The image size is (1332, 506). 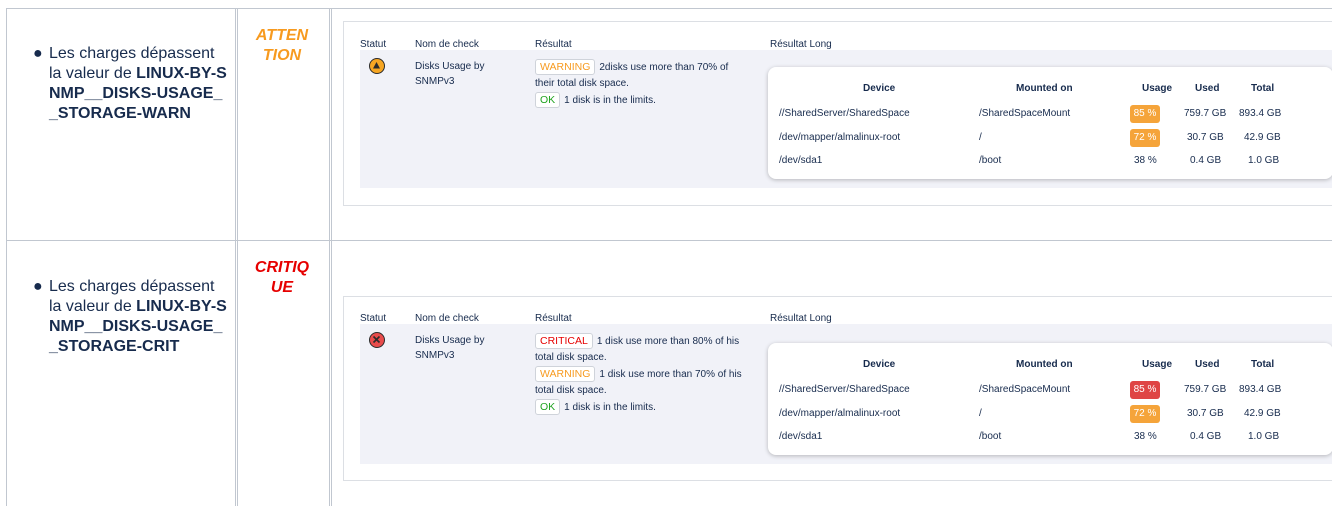 I want to click on table-left-border, so click(x=6, y=257).